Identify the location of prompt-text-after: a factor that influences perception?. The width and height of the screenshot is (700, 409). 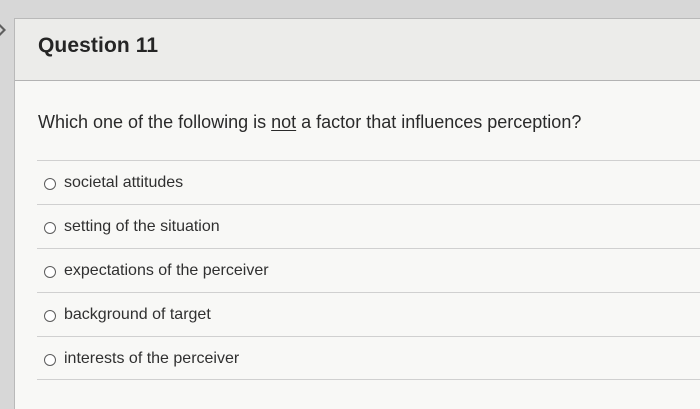
(439, 122).